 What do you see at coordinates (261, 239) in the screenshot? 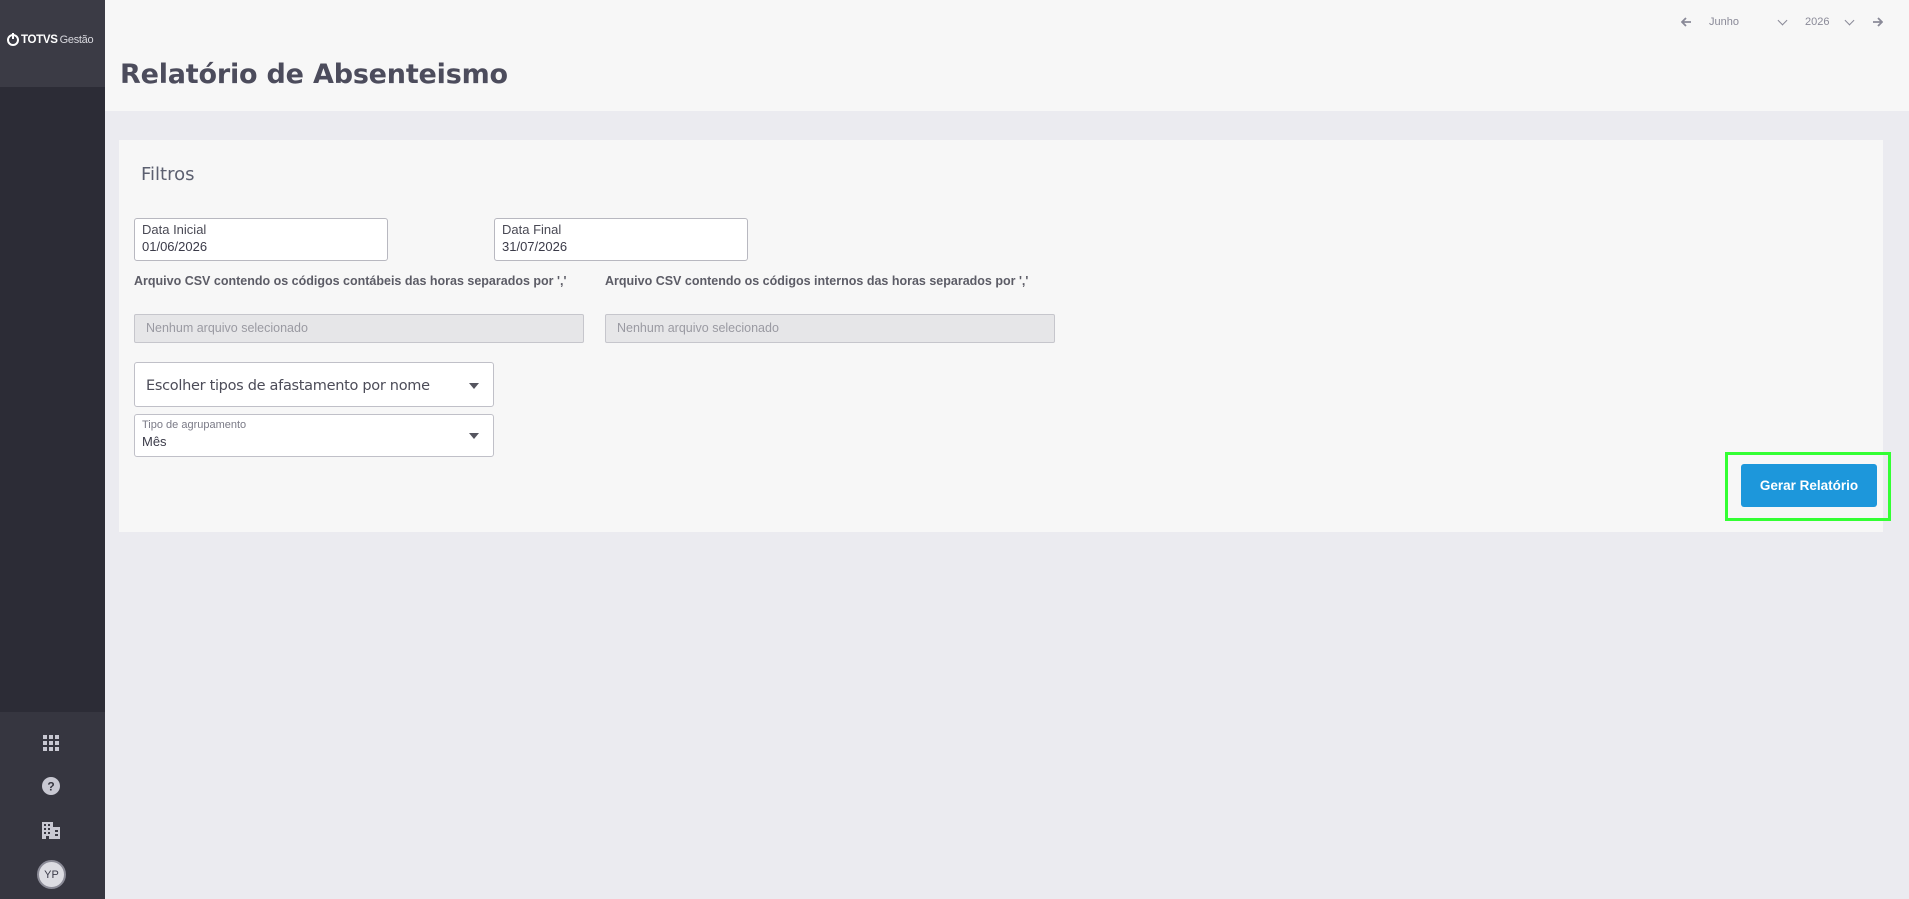
I see `start-date-field: Data Inicial 01/06/2026` at bounding box center [261, 239].